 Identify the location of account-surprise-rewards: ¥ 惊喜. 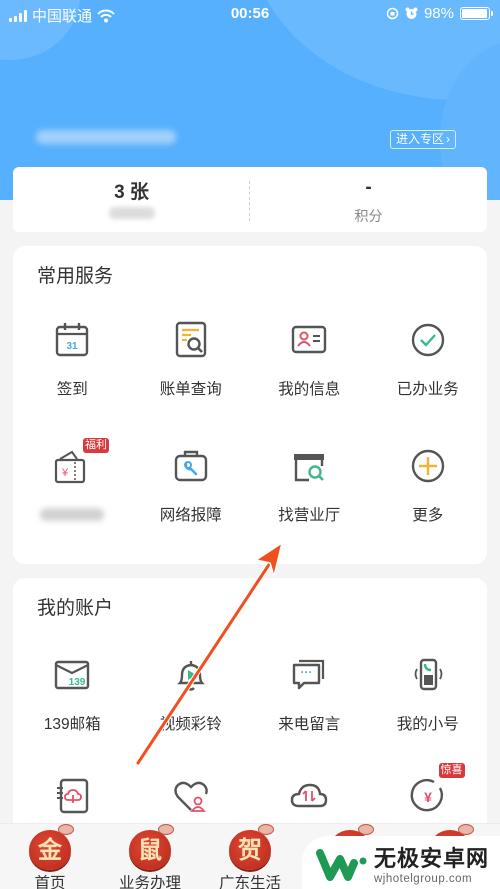
(428, 789).